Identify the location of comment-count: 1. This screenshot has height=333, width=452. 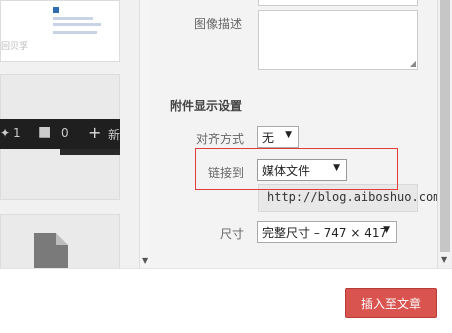
(17, 133).